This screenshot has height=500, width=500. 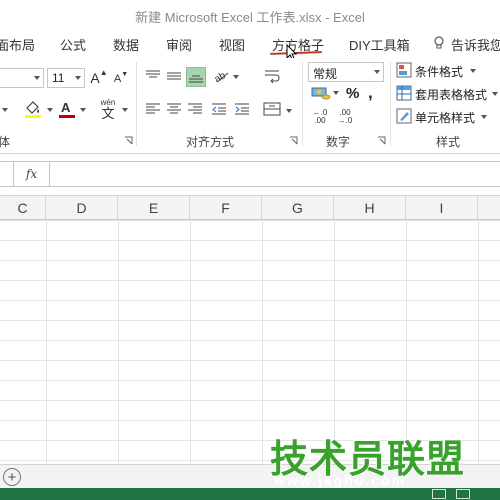 I want to click on money-icon, so click(x=321, y=93).